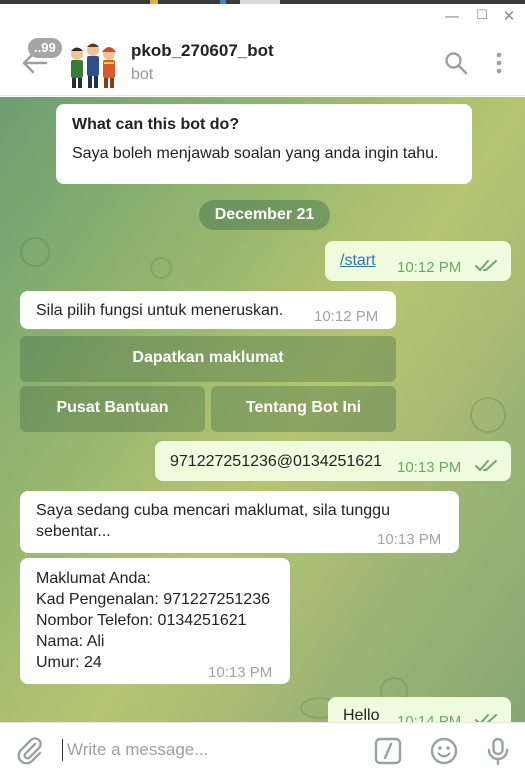  What do you see at coordinates (361, 714) in the screenshot?
I see `message-text: Hello` at bounding box center [361, 714].